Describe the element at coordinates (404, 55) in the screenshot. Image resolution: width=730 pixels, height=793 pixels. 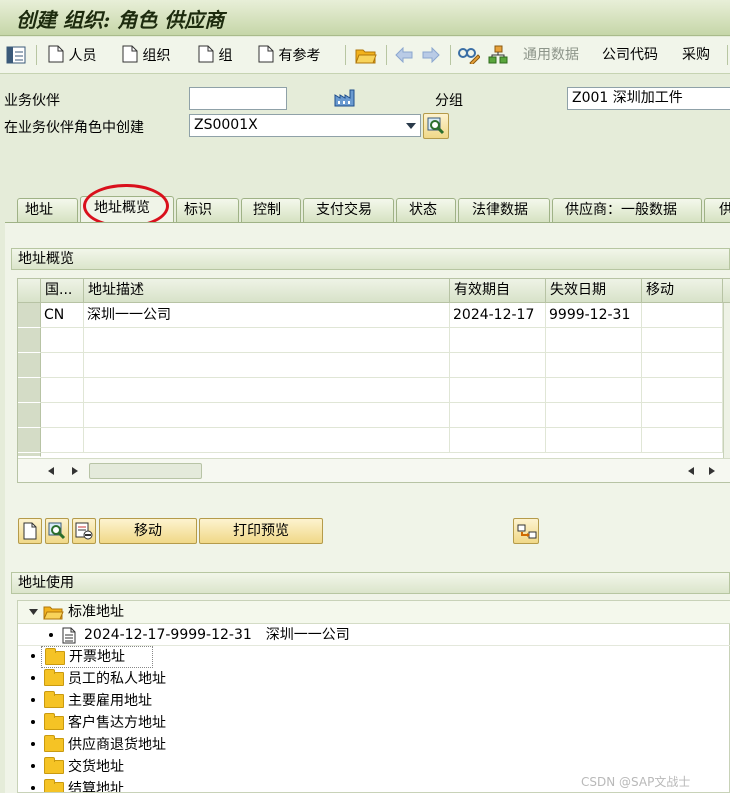
I see `arrow-left-icon` at that location.